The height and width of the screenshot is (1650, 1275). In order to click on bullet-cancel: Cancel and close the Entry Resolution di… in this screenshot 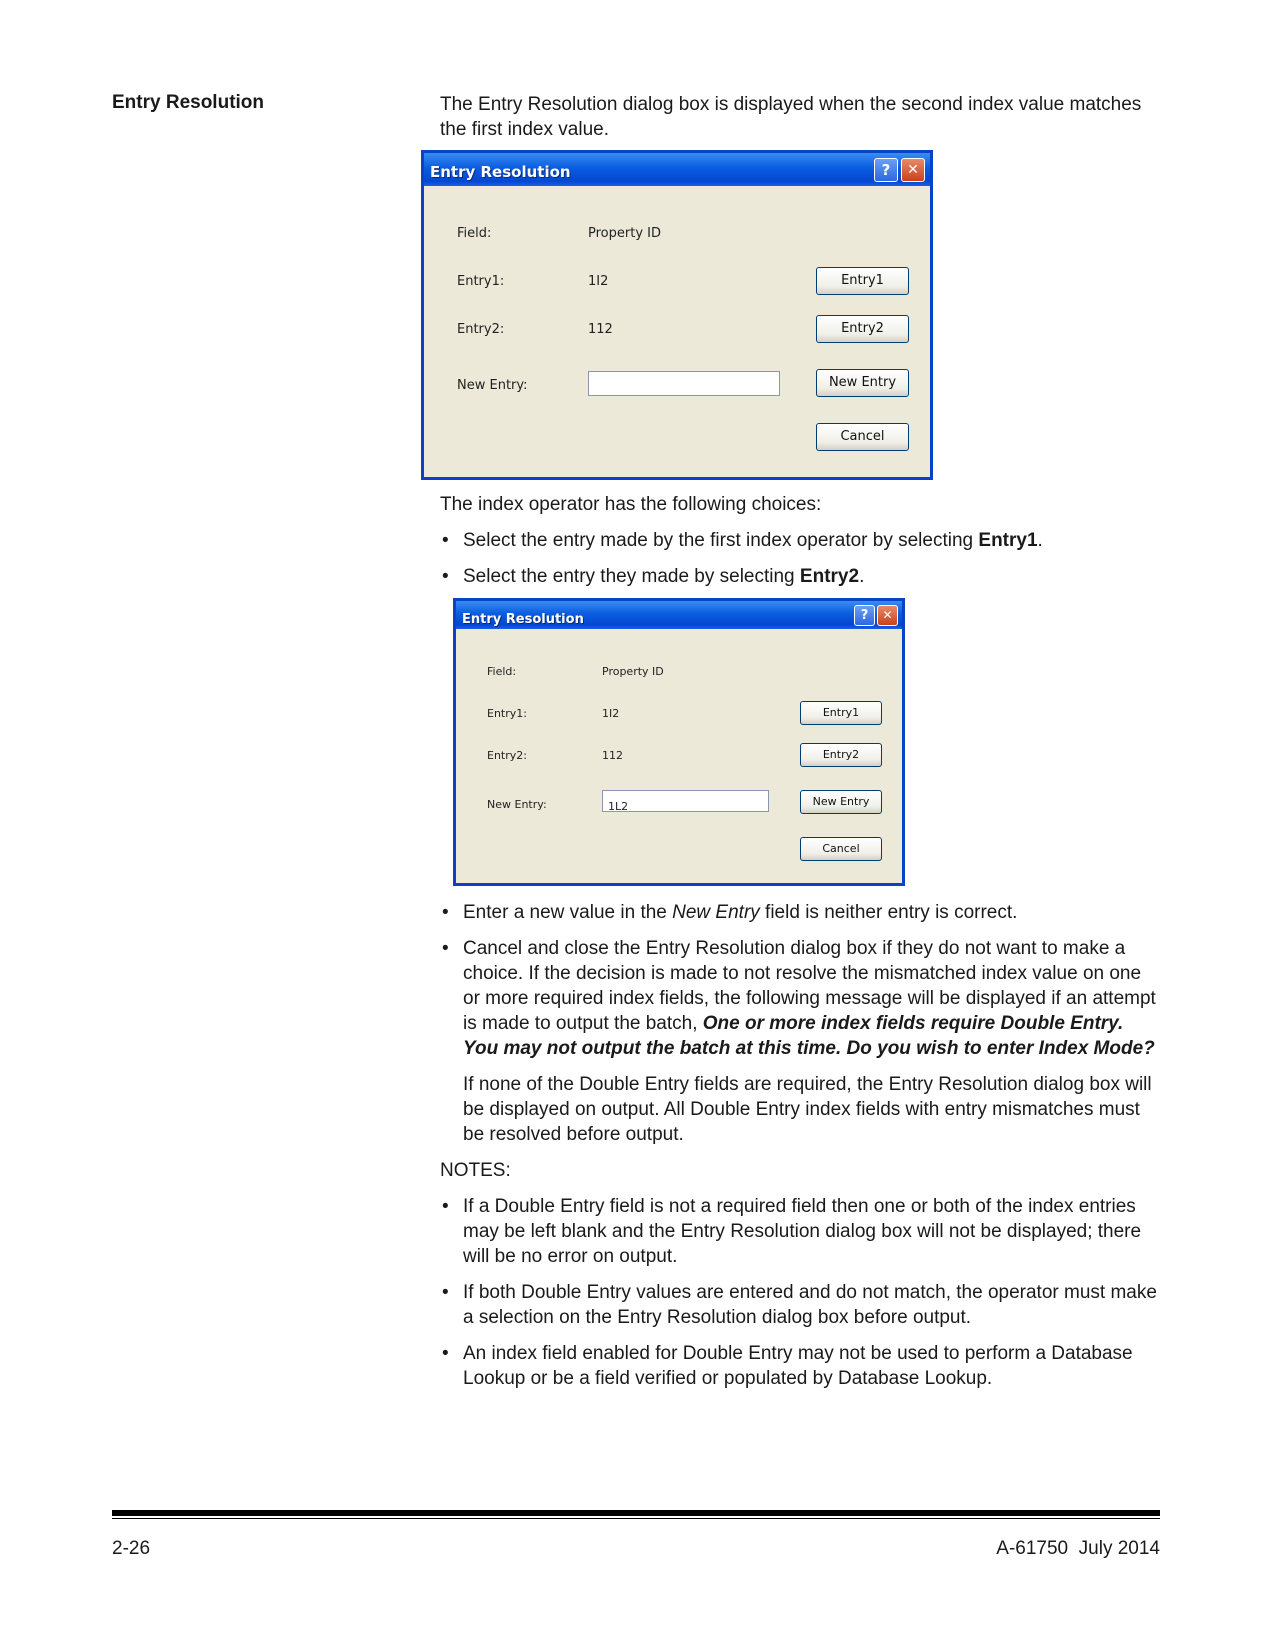, I will do `click(800, 998)`.